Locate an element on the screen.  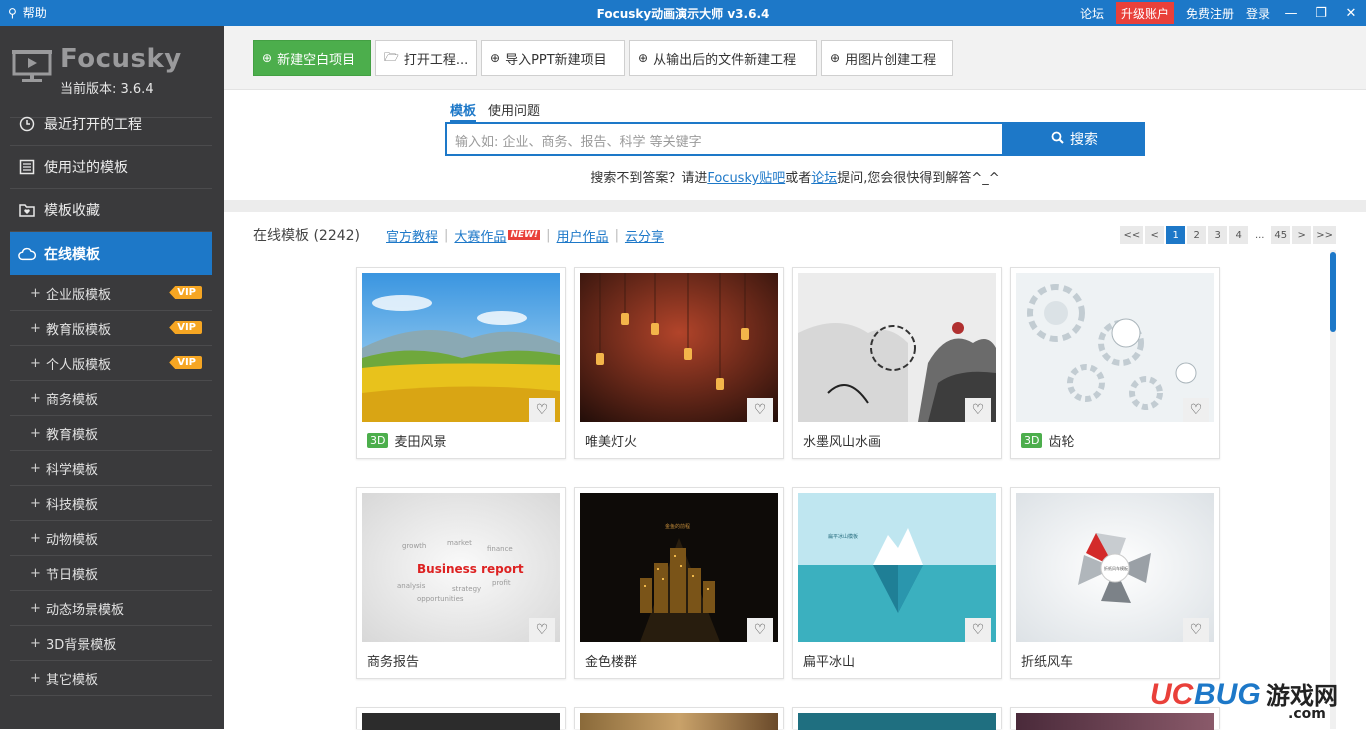
template-card: 金鱼的前程 ♡ 金色楼群 is located at coordinates (679, 583).